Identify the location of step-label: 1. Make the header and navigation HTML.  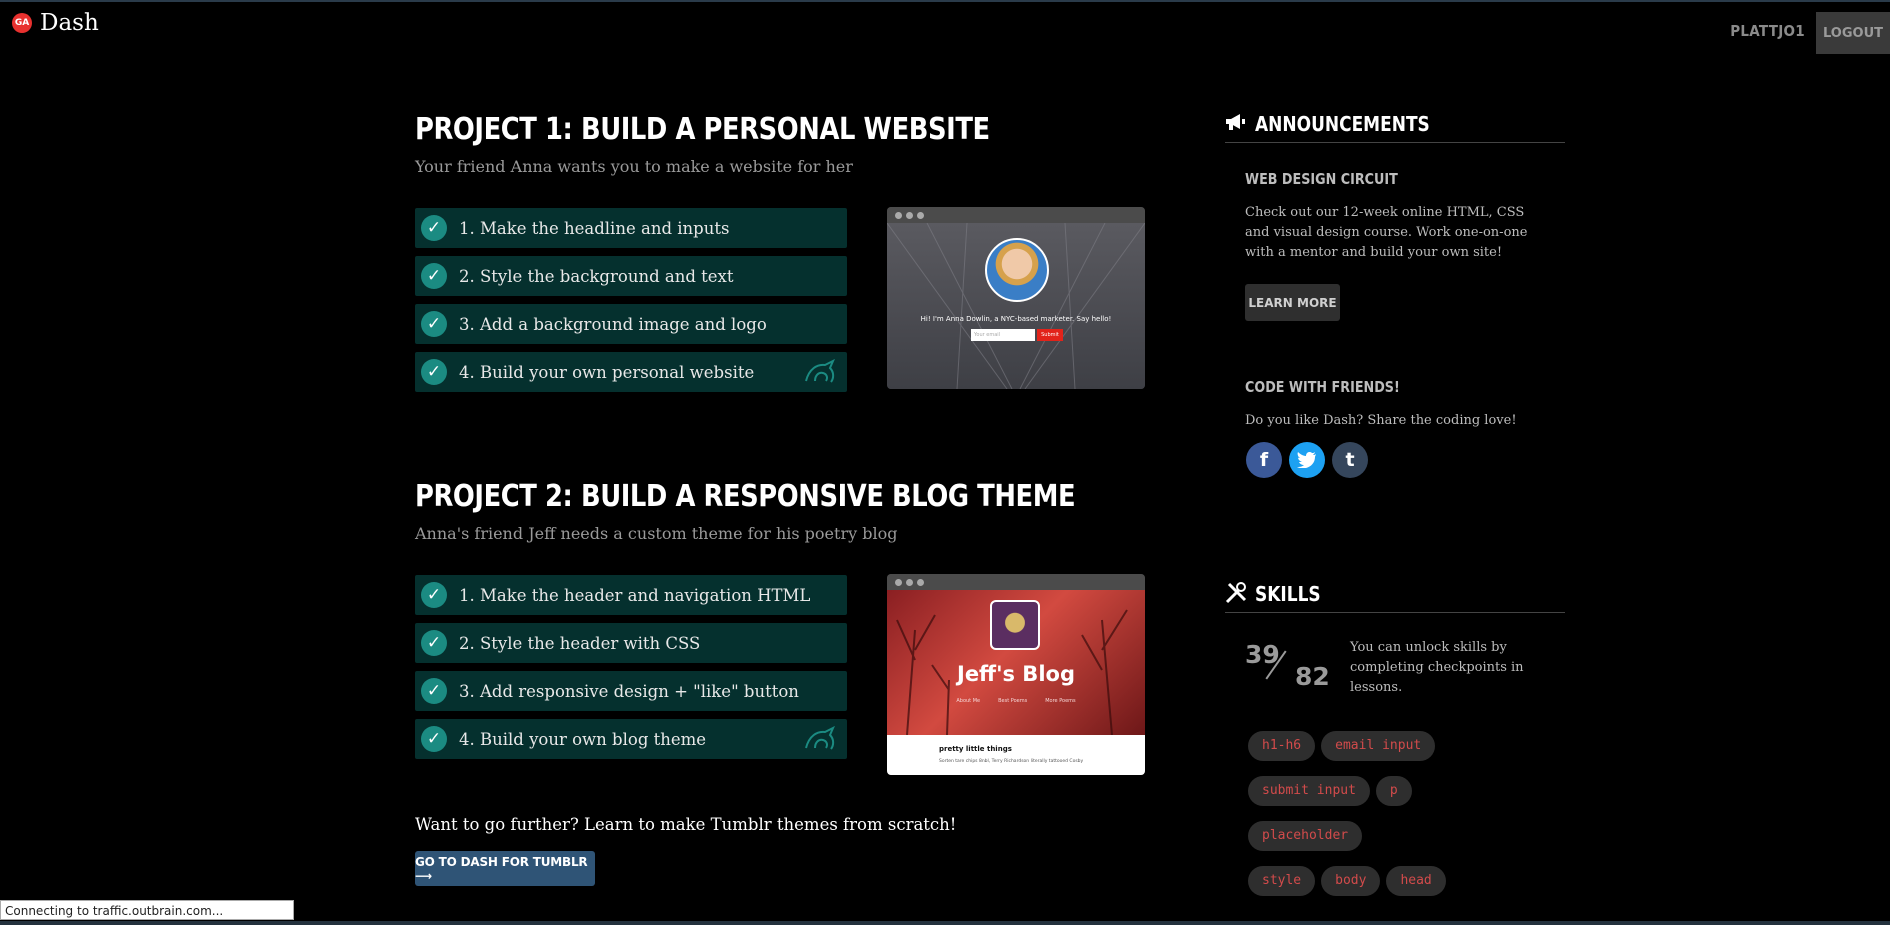
(635, 595).